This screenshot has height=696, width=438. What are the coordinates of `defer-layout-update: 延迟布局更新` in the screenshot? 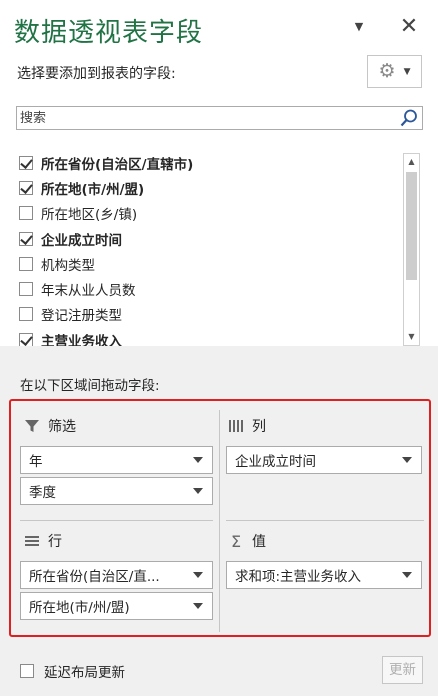 It's located at (72, 671).